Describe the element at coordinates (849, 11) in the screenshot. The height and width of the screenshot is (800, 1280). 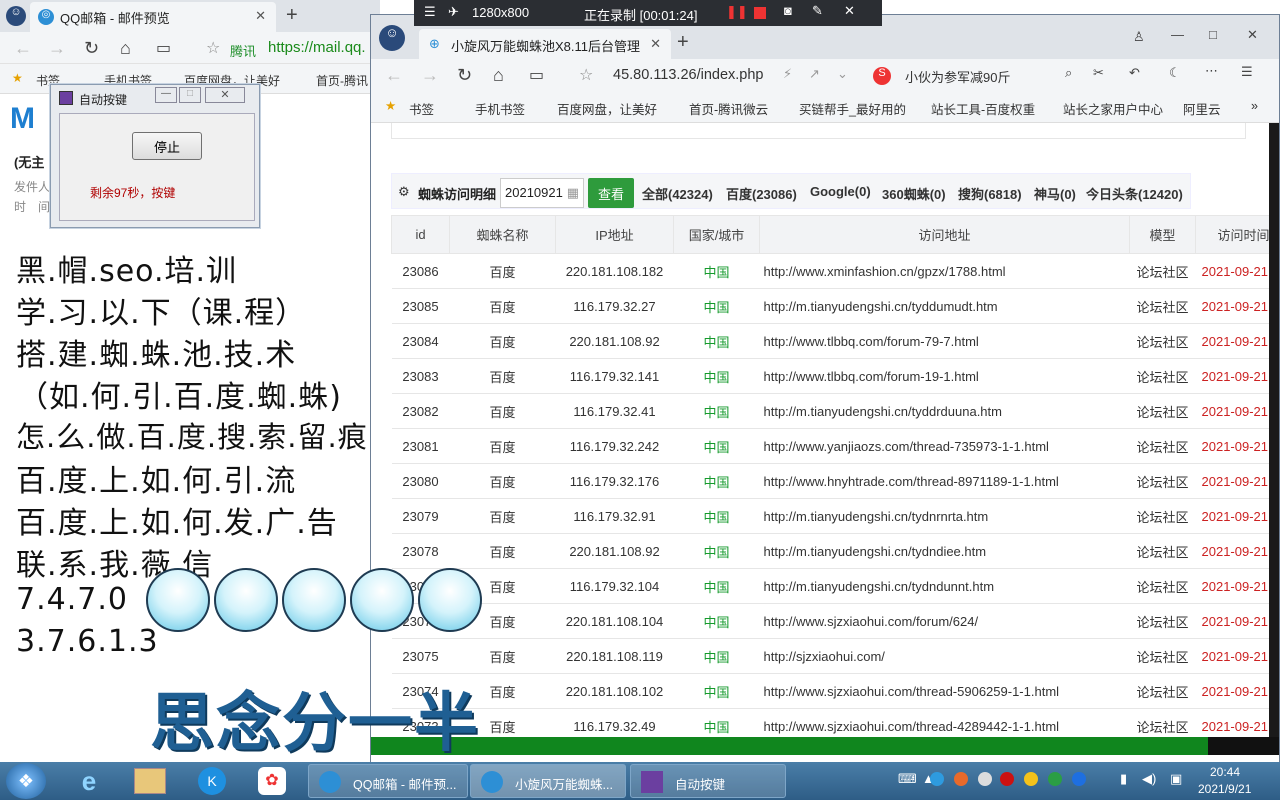
I see `close-recorder-icon: ✕` at that location.